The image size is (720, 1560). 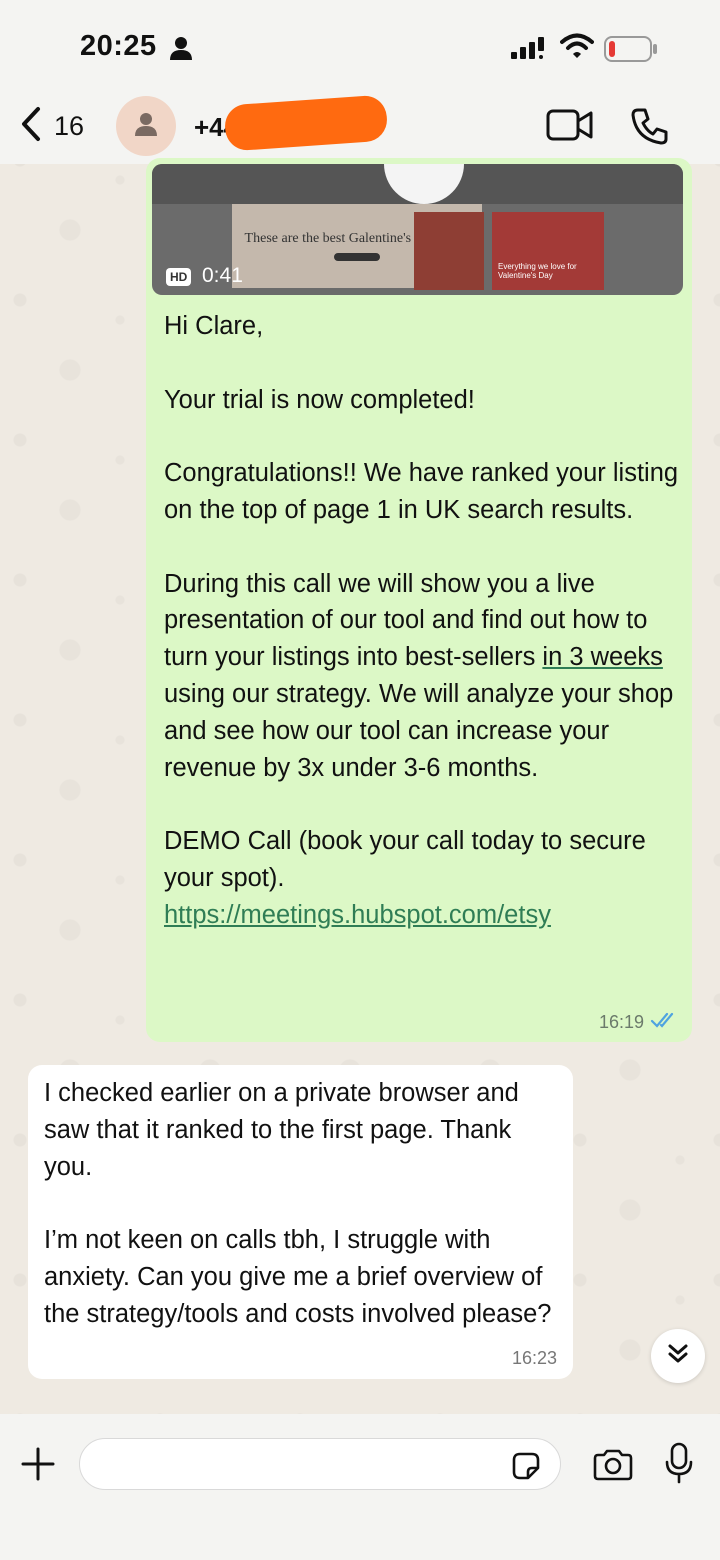 What do you see at coordinates (320, 1464) in the screenshot?
I see `message-input` at bounding box center [320, 1464].